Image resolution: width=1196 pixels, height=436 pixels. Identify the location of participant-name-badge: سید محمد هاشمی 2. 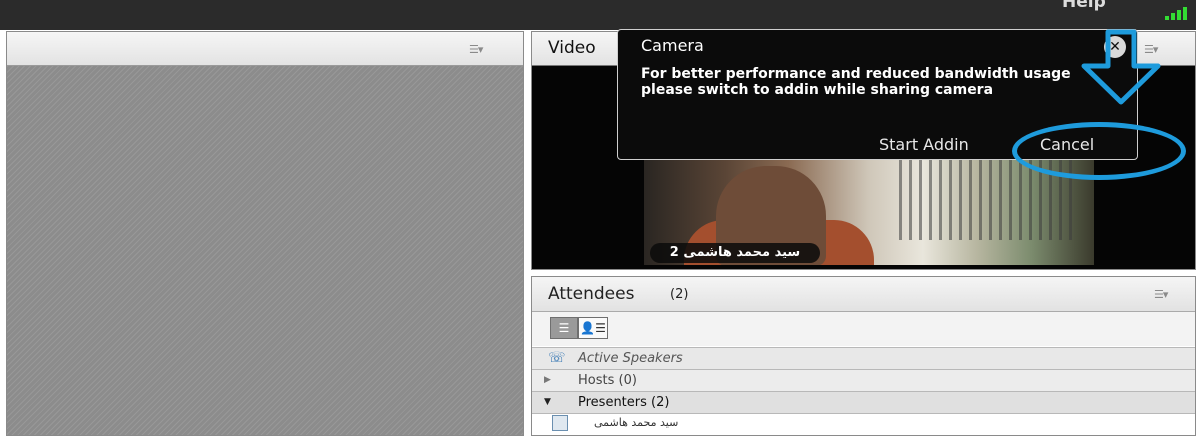
(735, 253).